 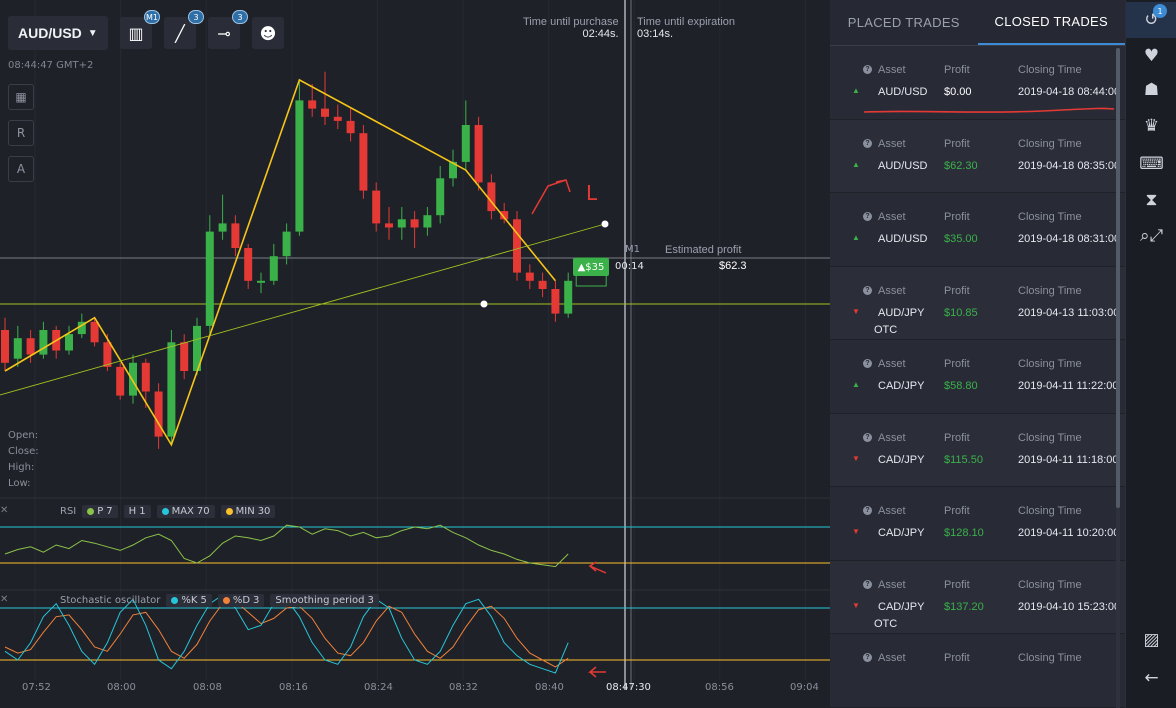 What do you see at coordinates (268, 33) in the screenshot?
I see `social-trading-button: ☻` at bounding box center [268, 33].